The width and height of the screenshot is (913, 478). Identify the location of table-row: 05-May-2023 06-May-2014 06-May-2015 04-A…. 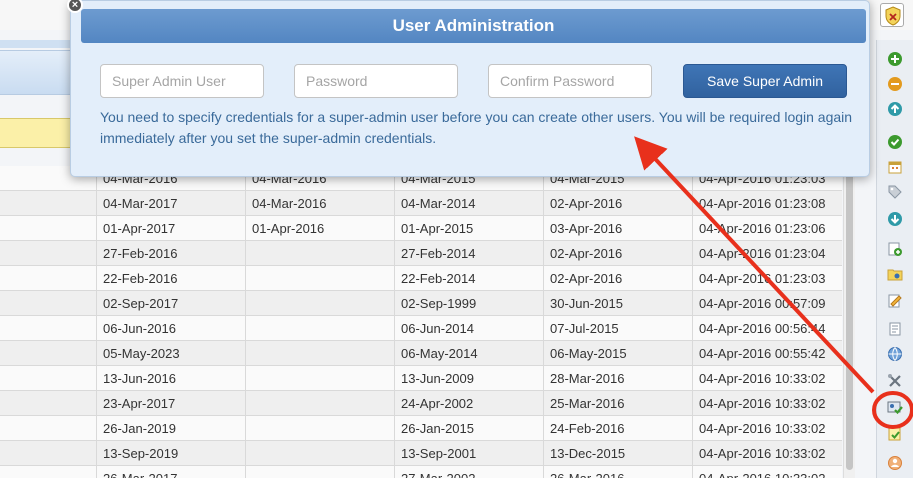
(421, 353).